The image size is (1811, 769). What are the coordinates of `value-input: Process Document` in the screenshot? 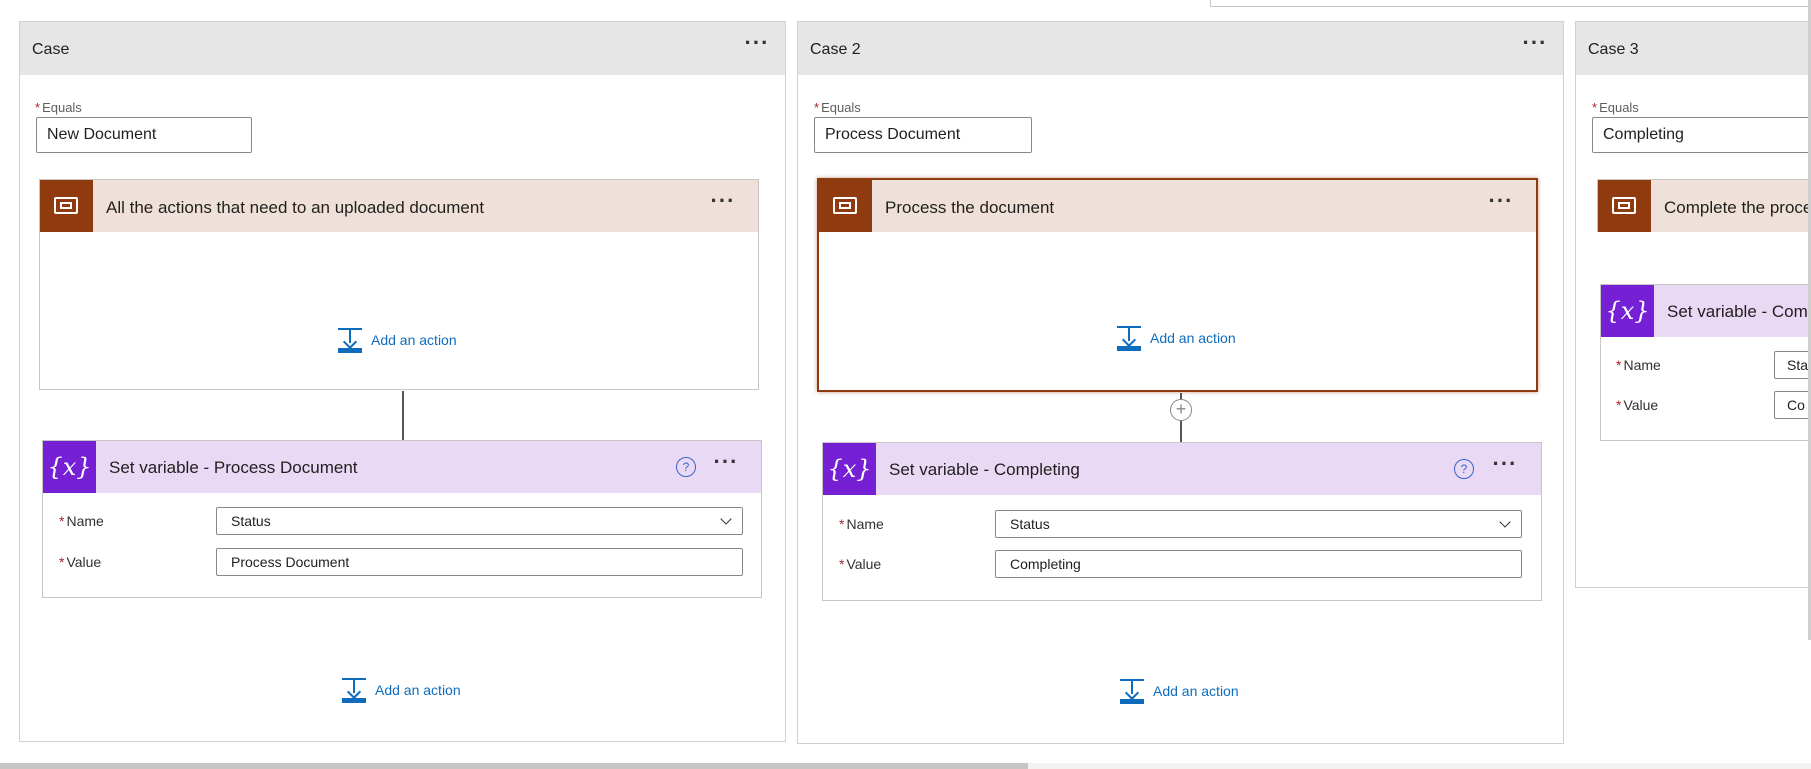 It's located at (479, 562).